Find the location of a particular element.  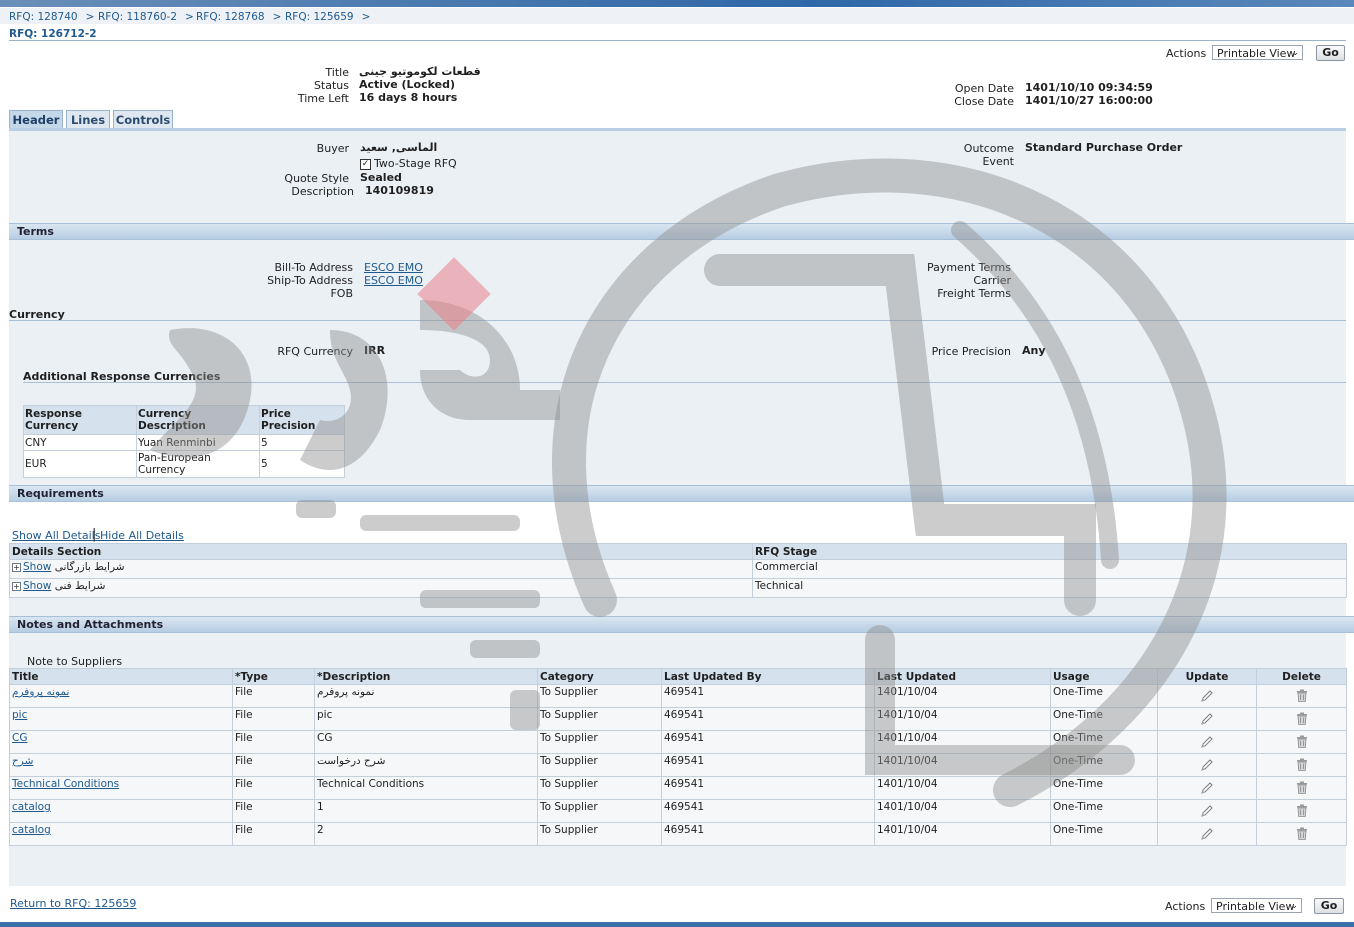

open-date-value: 1401/10/10 09:34:59 is located at coordinates (1089, 87).